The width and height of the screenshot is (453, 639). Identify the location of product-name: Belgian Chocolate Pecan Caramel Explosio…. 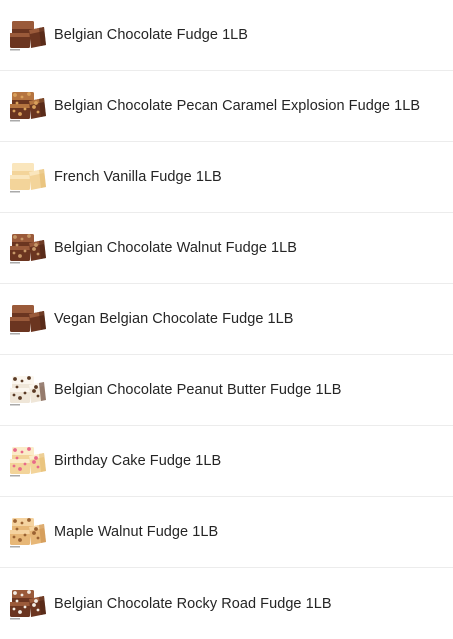
(237, 106).